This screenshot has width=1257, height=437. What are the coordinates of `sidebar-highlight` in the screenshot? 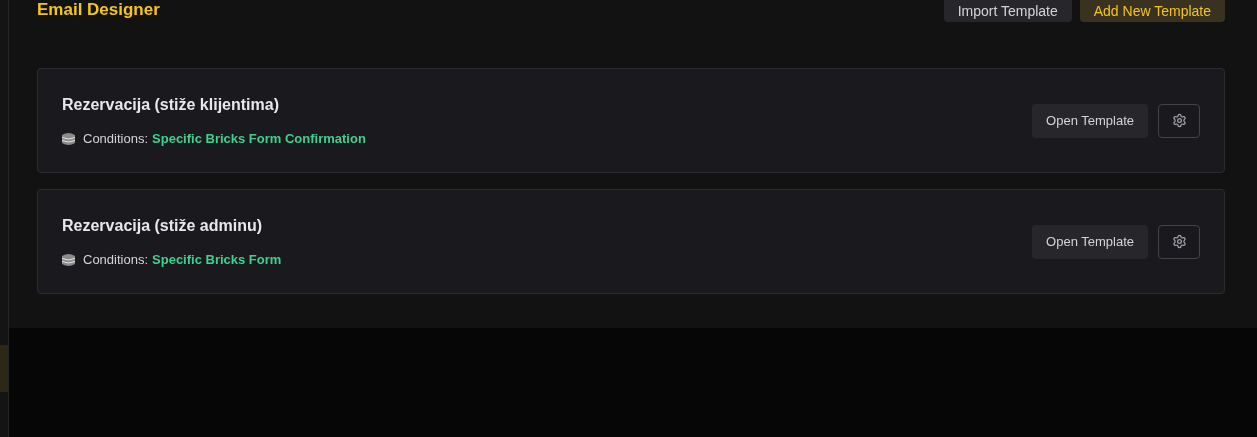 It's located at (4, 368).